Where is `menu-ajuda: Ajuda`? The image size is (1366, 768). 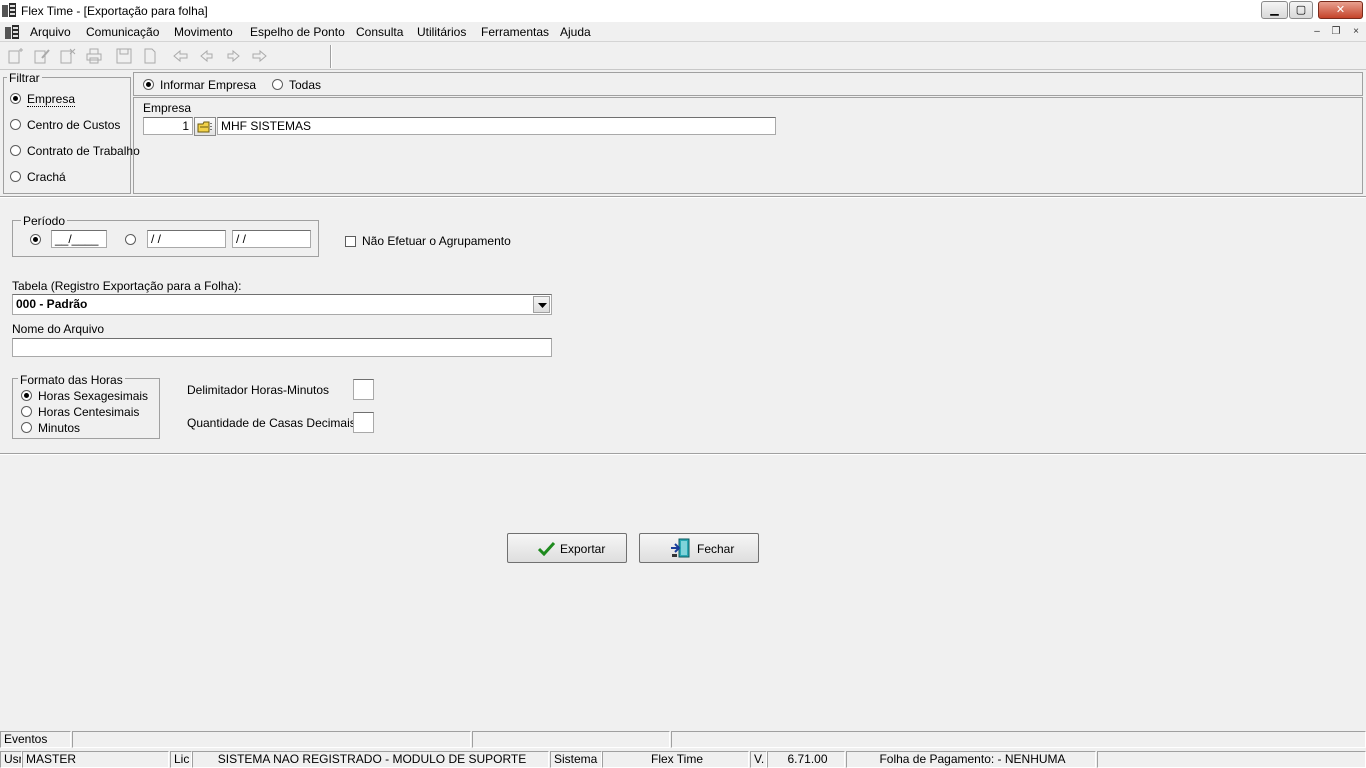 menu-ajuda: Ajuda is located at coordinates (575, 32).